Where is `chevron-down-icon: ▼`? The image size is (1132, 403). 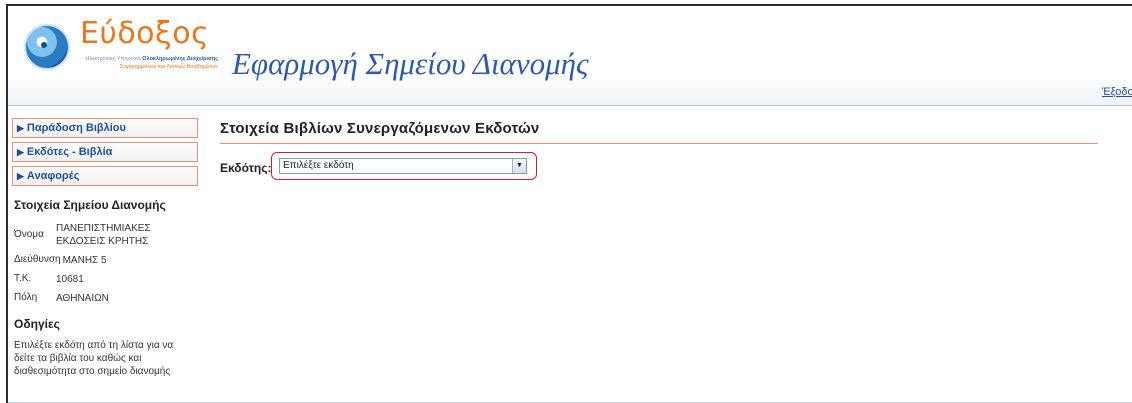 chevron-down-icon: ▼ is located at coordinates (519, 166).